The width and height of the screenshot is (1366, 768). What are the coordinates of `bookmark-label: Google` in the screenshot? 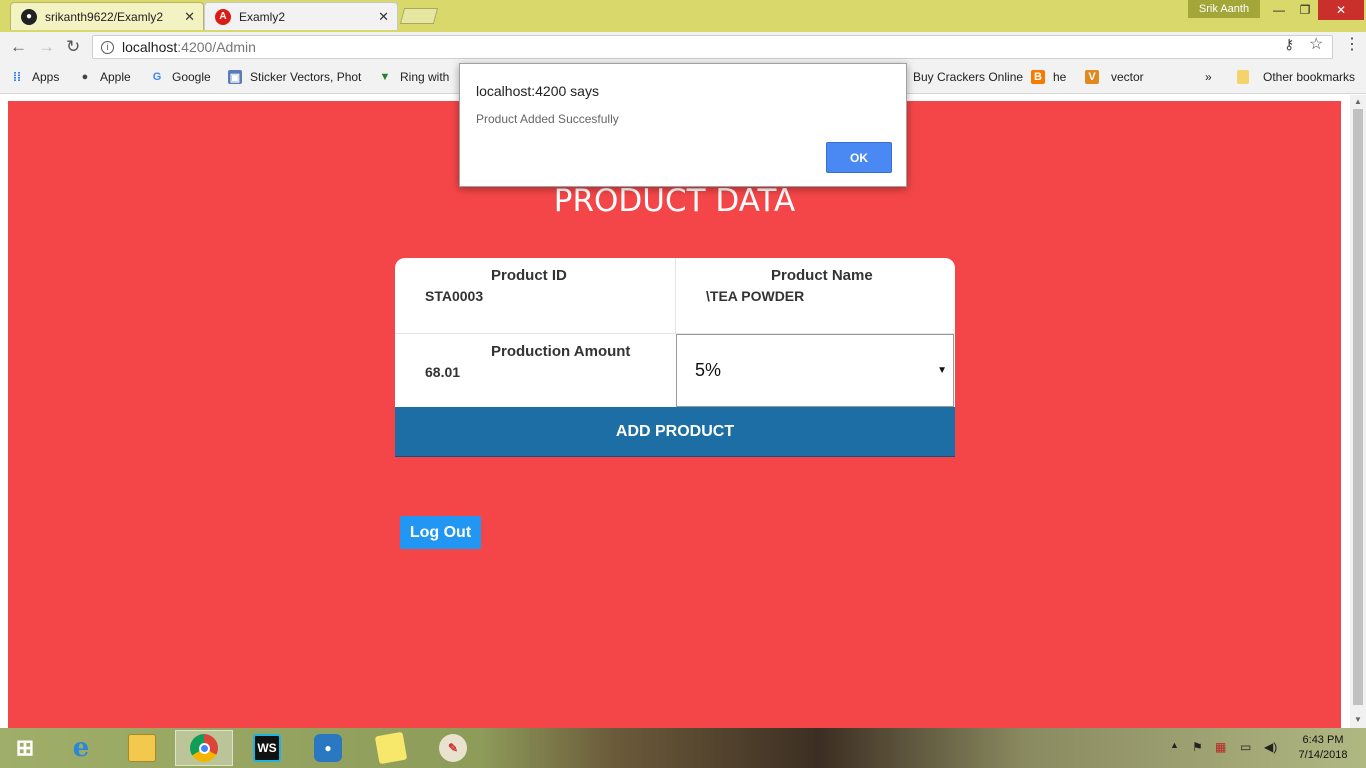 It's located at (191, 77).